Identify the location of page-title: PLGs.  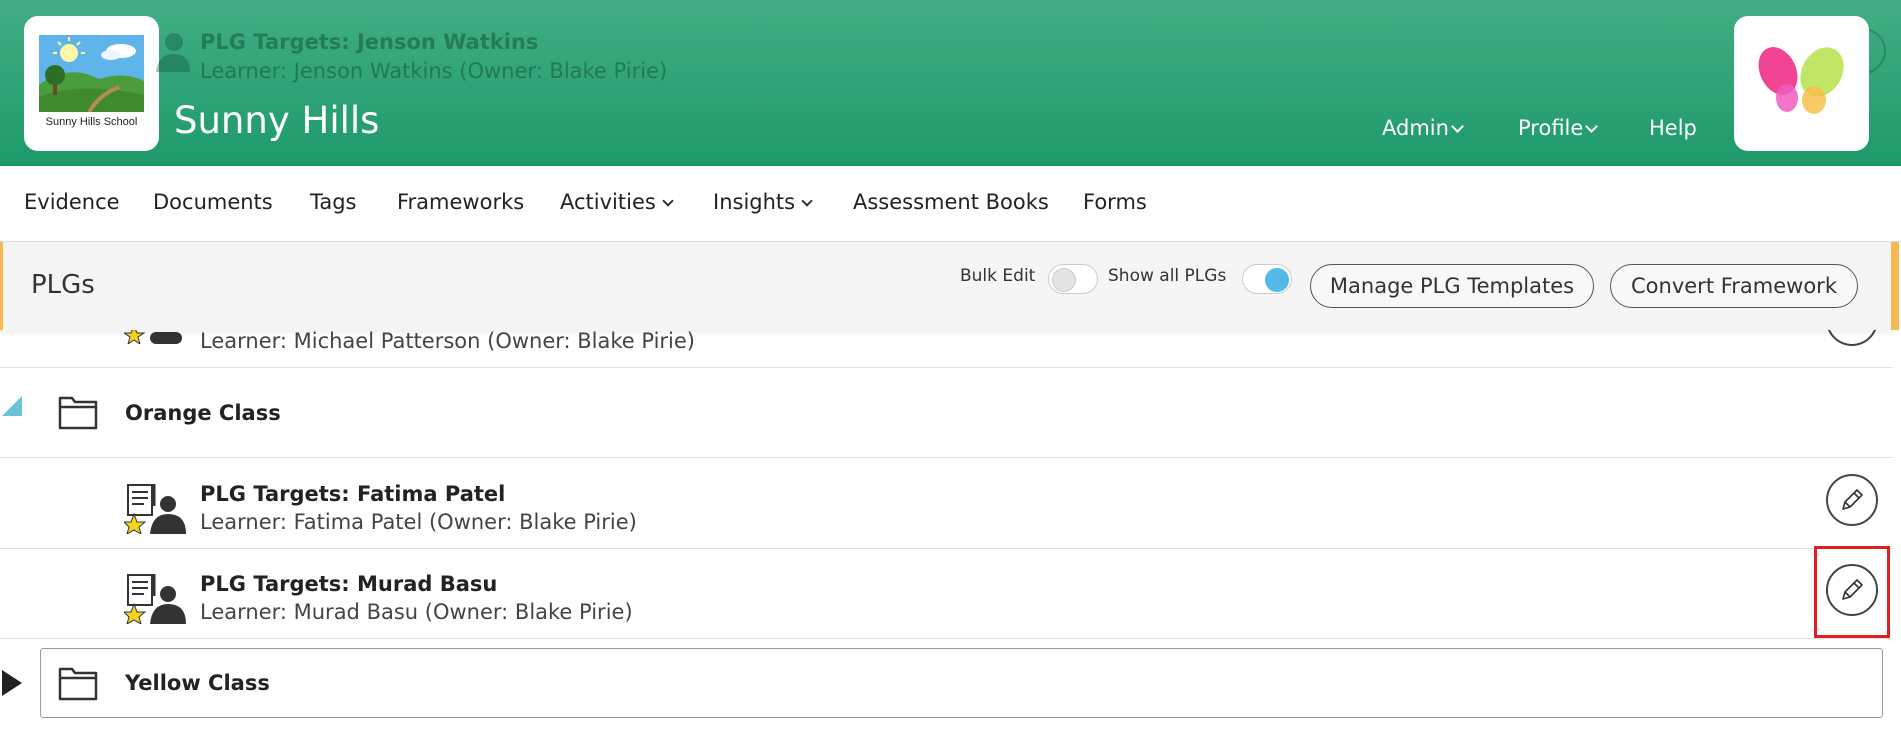
(63, 285).